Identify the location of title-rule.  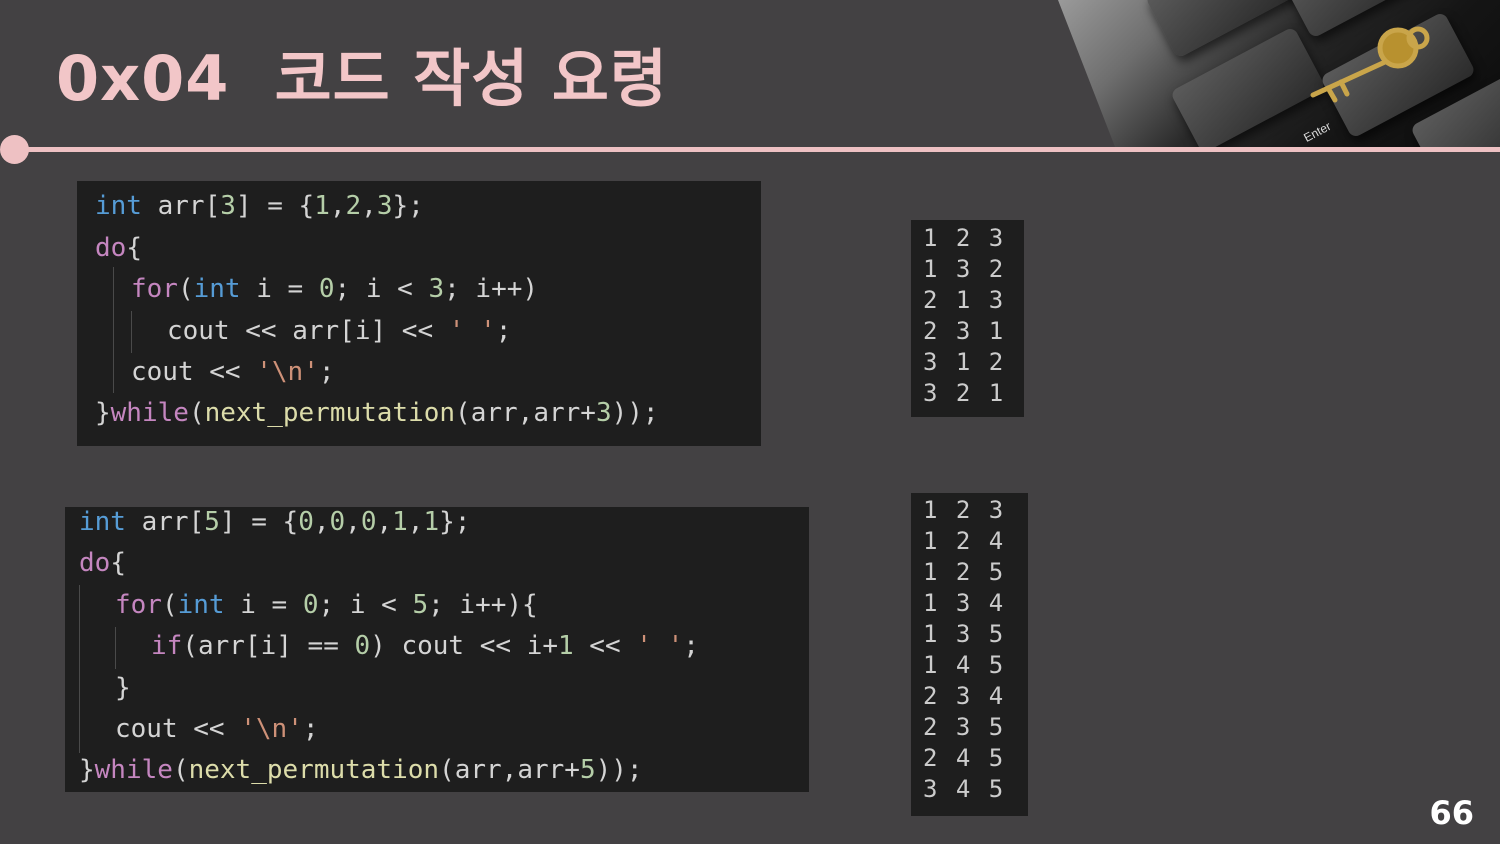
(757, 149).